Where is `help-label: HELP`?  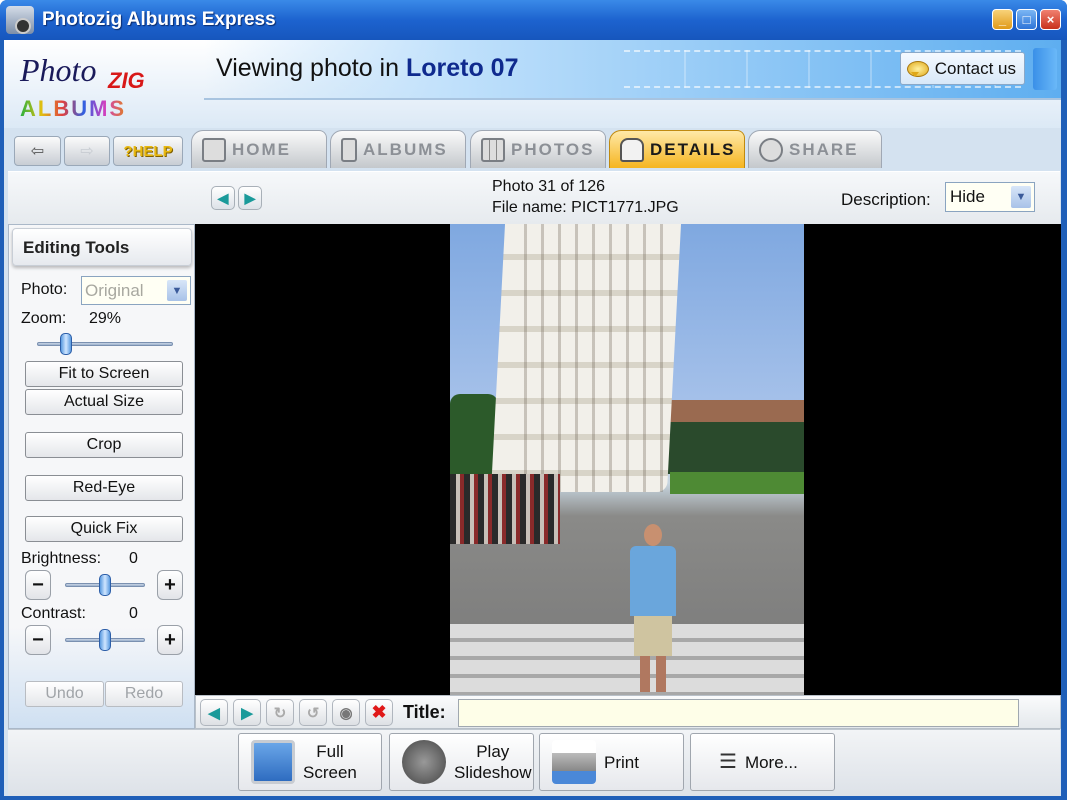 help-label: HELP is located at coordinates (152, 151).